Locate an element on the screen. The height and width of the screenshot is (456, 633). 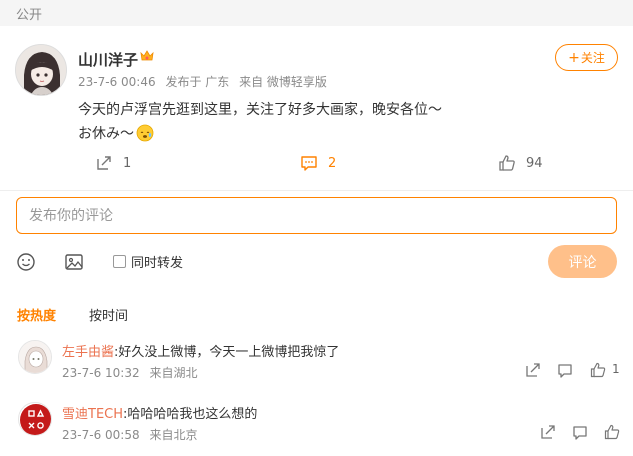
comment-sort-tabs: 按热度 按时间 is located at coordinates (316, 315).